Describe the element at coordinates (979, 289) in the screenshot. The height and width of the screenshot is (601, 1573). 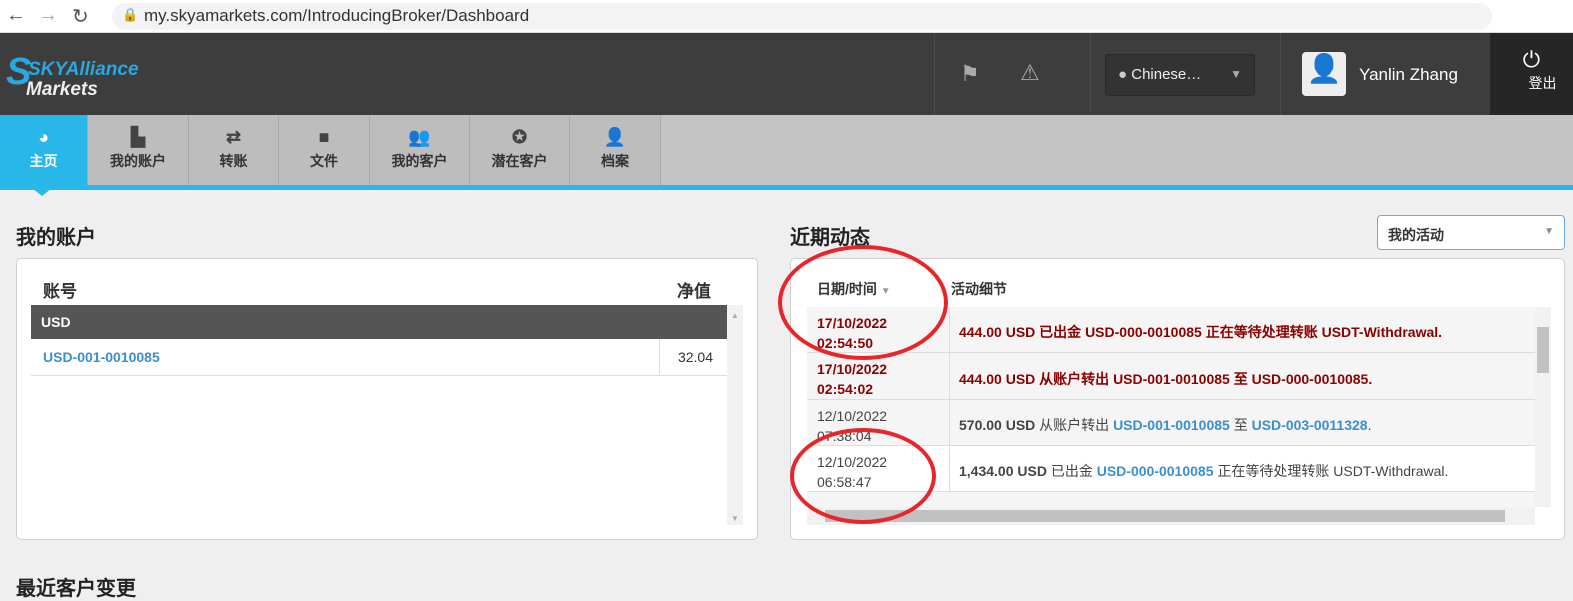
I see `col-detail-header: 活动细节` at that location.